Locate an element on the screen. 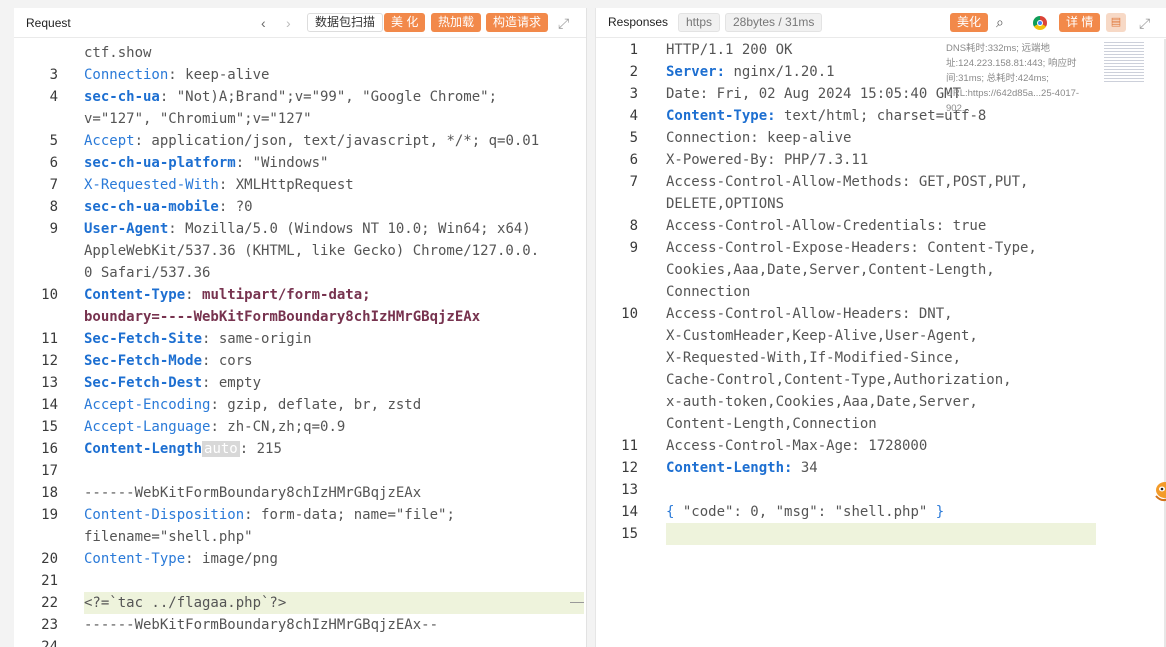 The height and width of the screenshot is (647, 1166). code-line: 10 Access-Control-Allow-Headers: DNT, is located at coordinates (881, 314).